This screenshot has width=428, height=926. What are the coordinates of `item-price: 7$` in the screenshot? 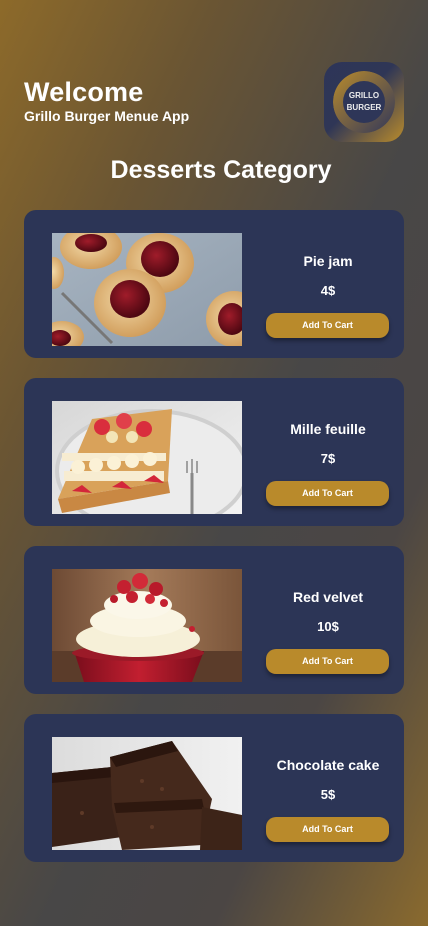 It's located at (328, 458).